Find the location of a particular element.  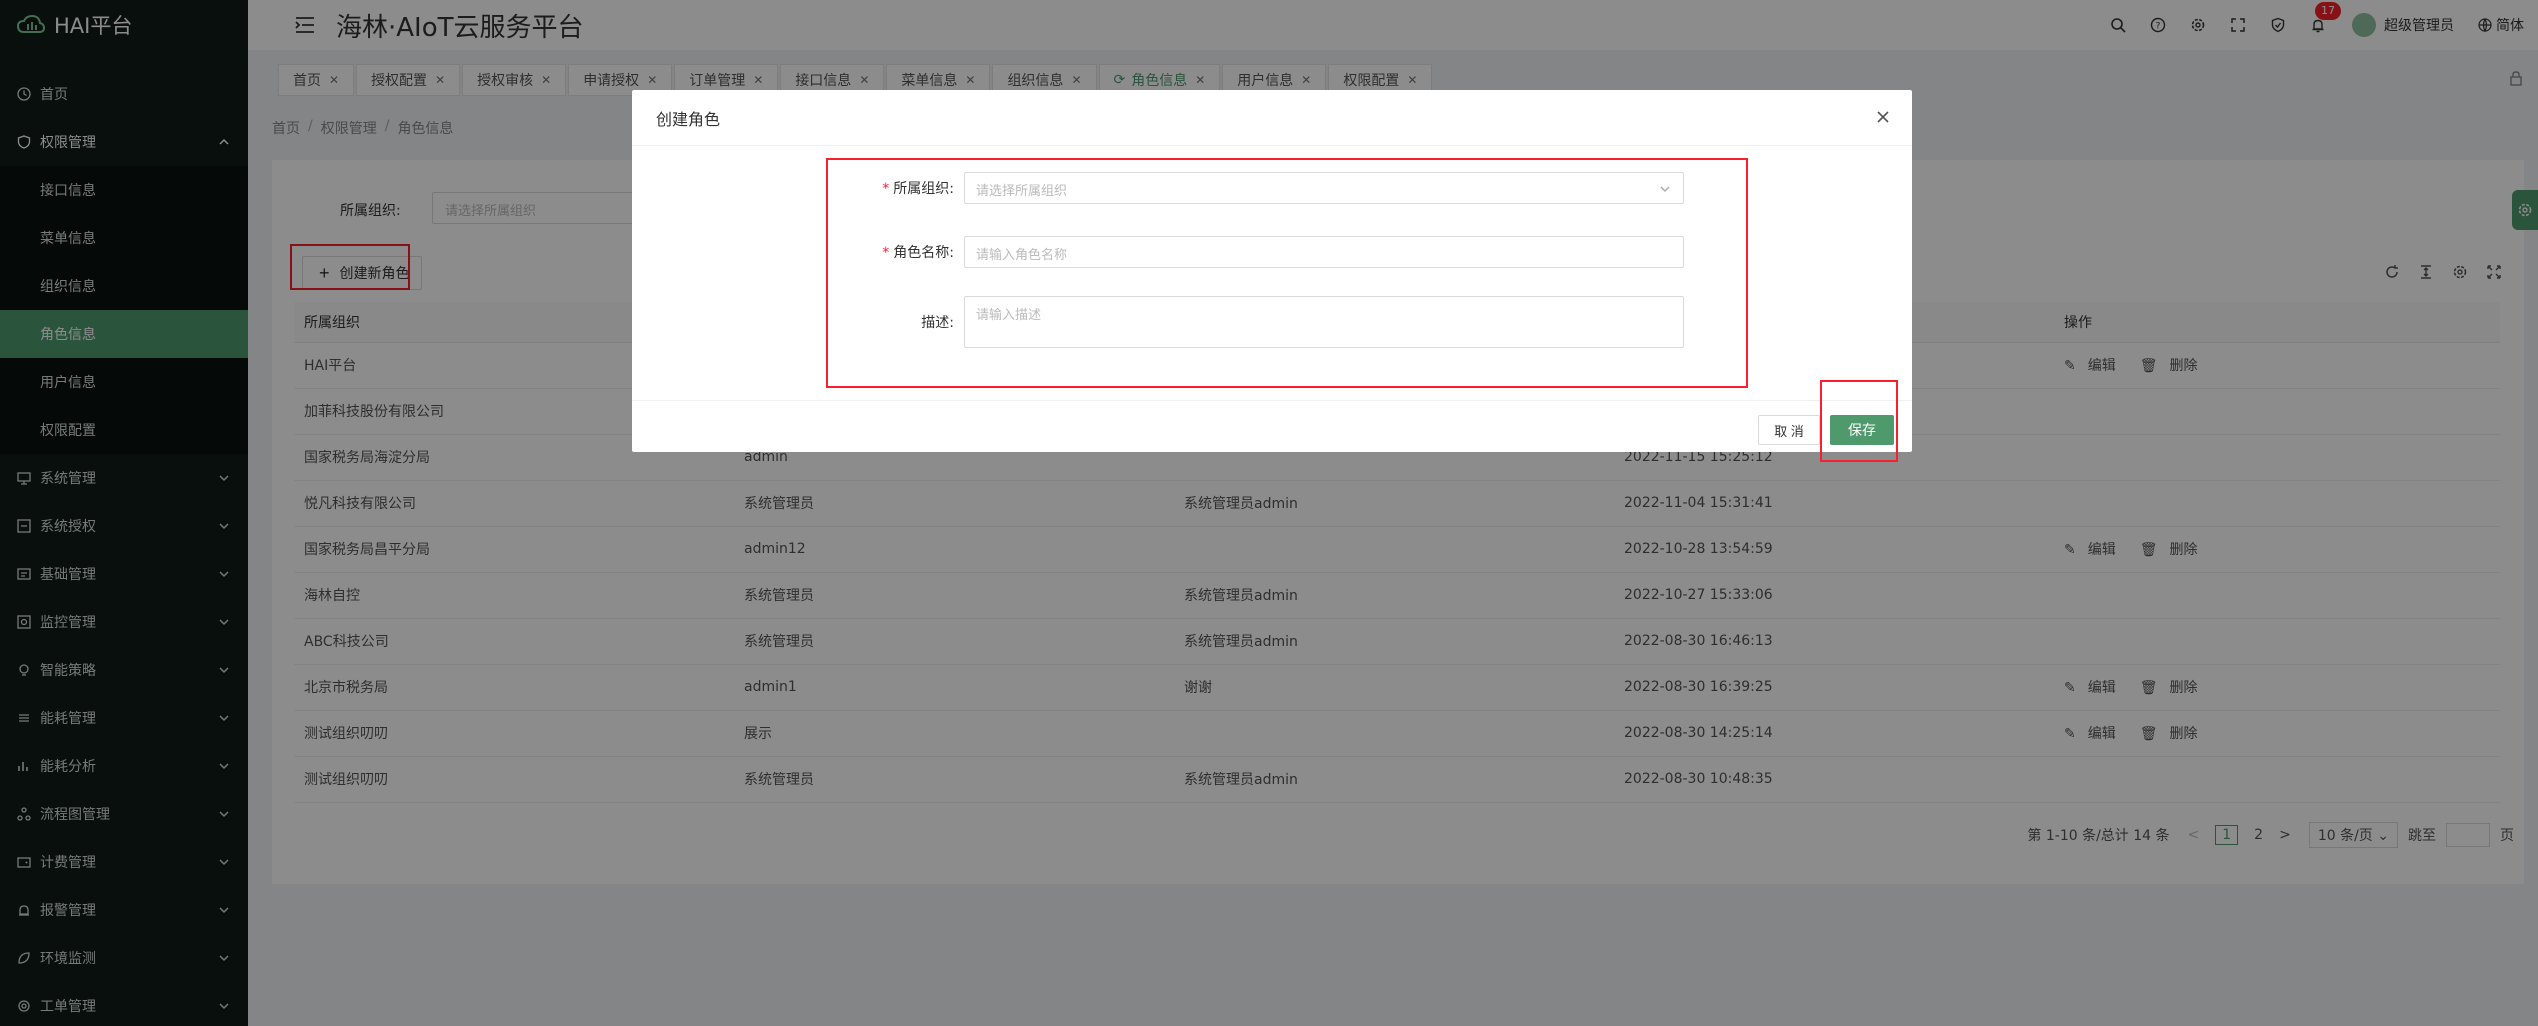

modal-footer: 取 消 保存 is located at coordinates (1272, 426).